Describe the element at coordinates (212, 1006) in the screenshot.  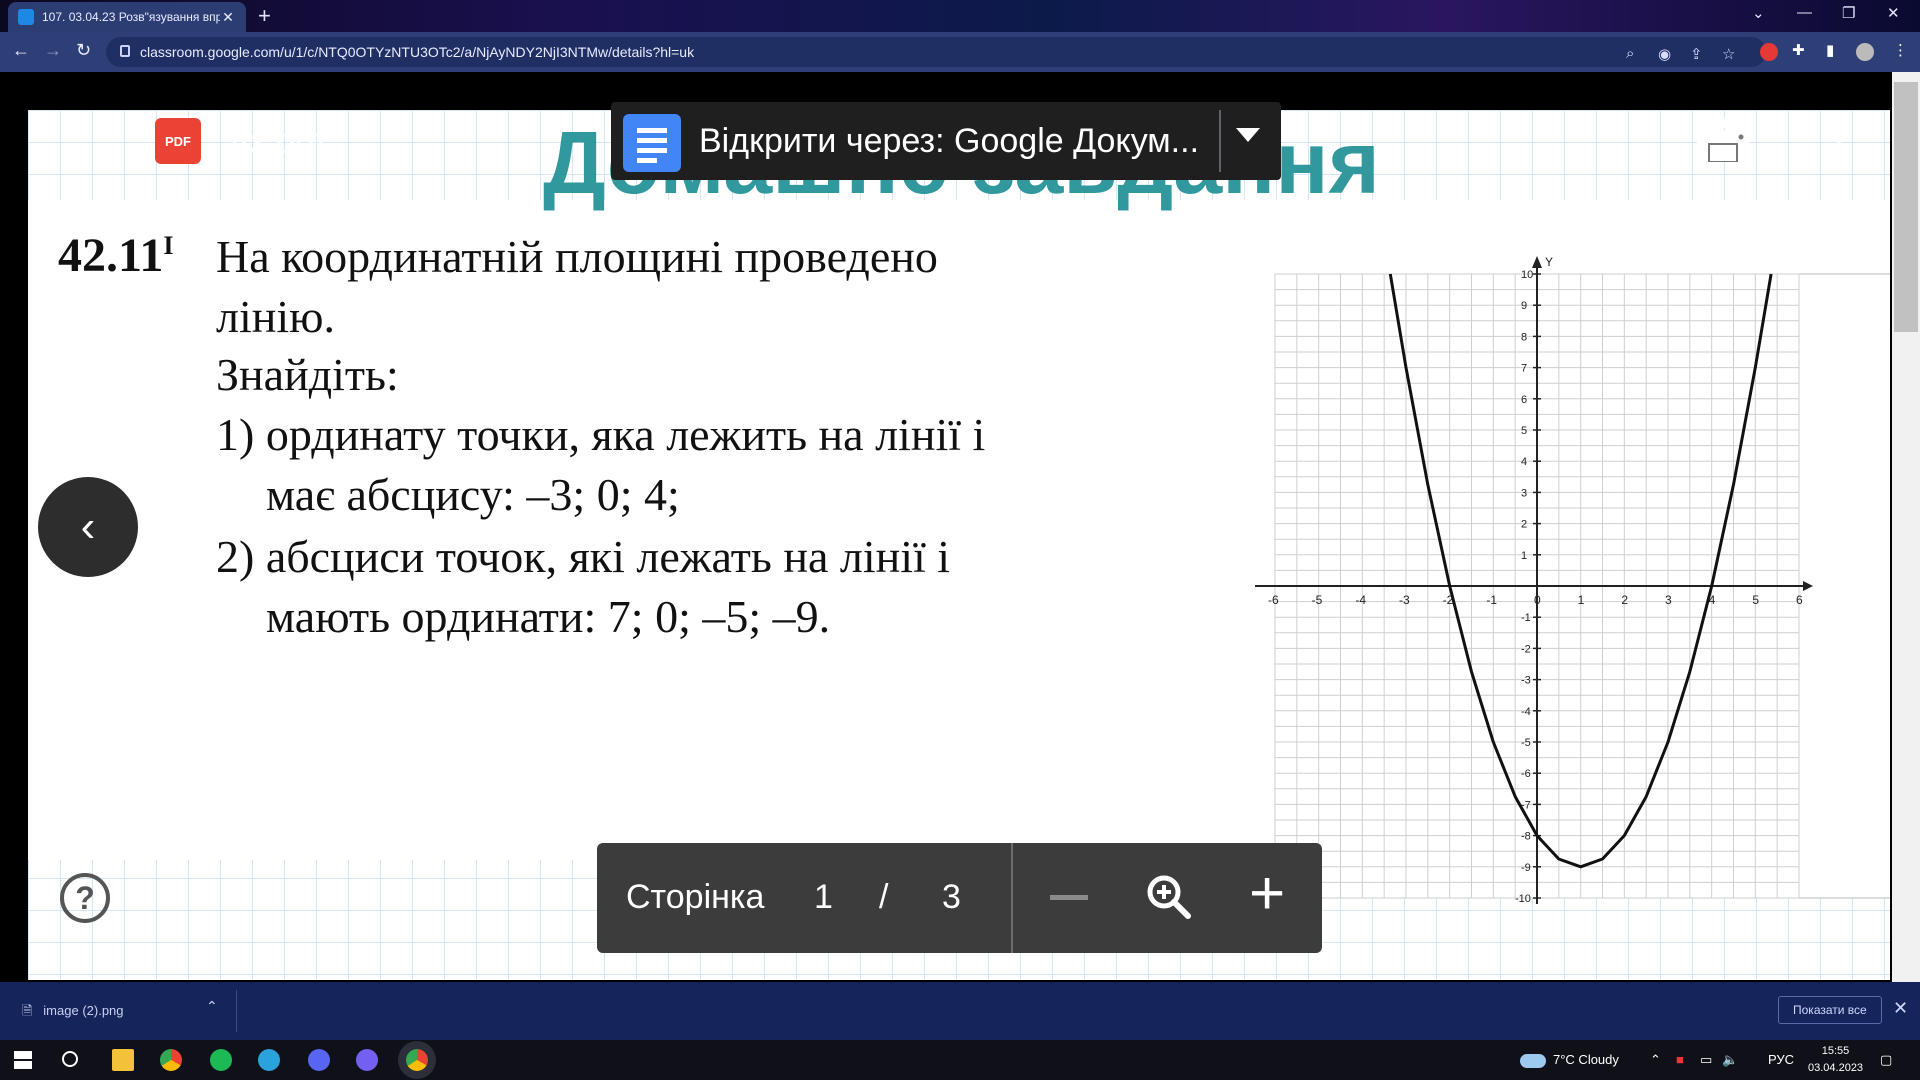
I see `download-options-icon: ⌃` at that location.